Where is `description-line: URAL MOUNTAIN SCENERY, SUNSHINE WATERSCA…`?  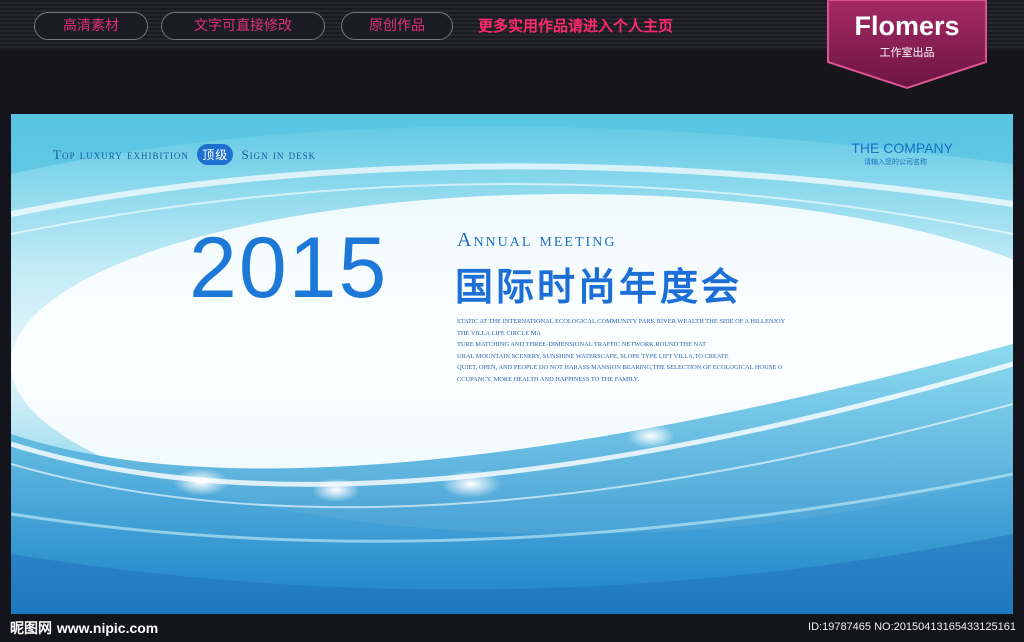
description-line: URAL MOUNTAIN SCENERY, SUNSHINE WATERSCA… is located at coordinates (593, 356).